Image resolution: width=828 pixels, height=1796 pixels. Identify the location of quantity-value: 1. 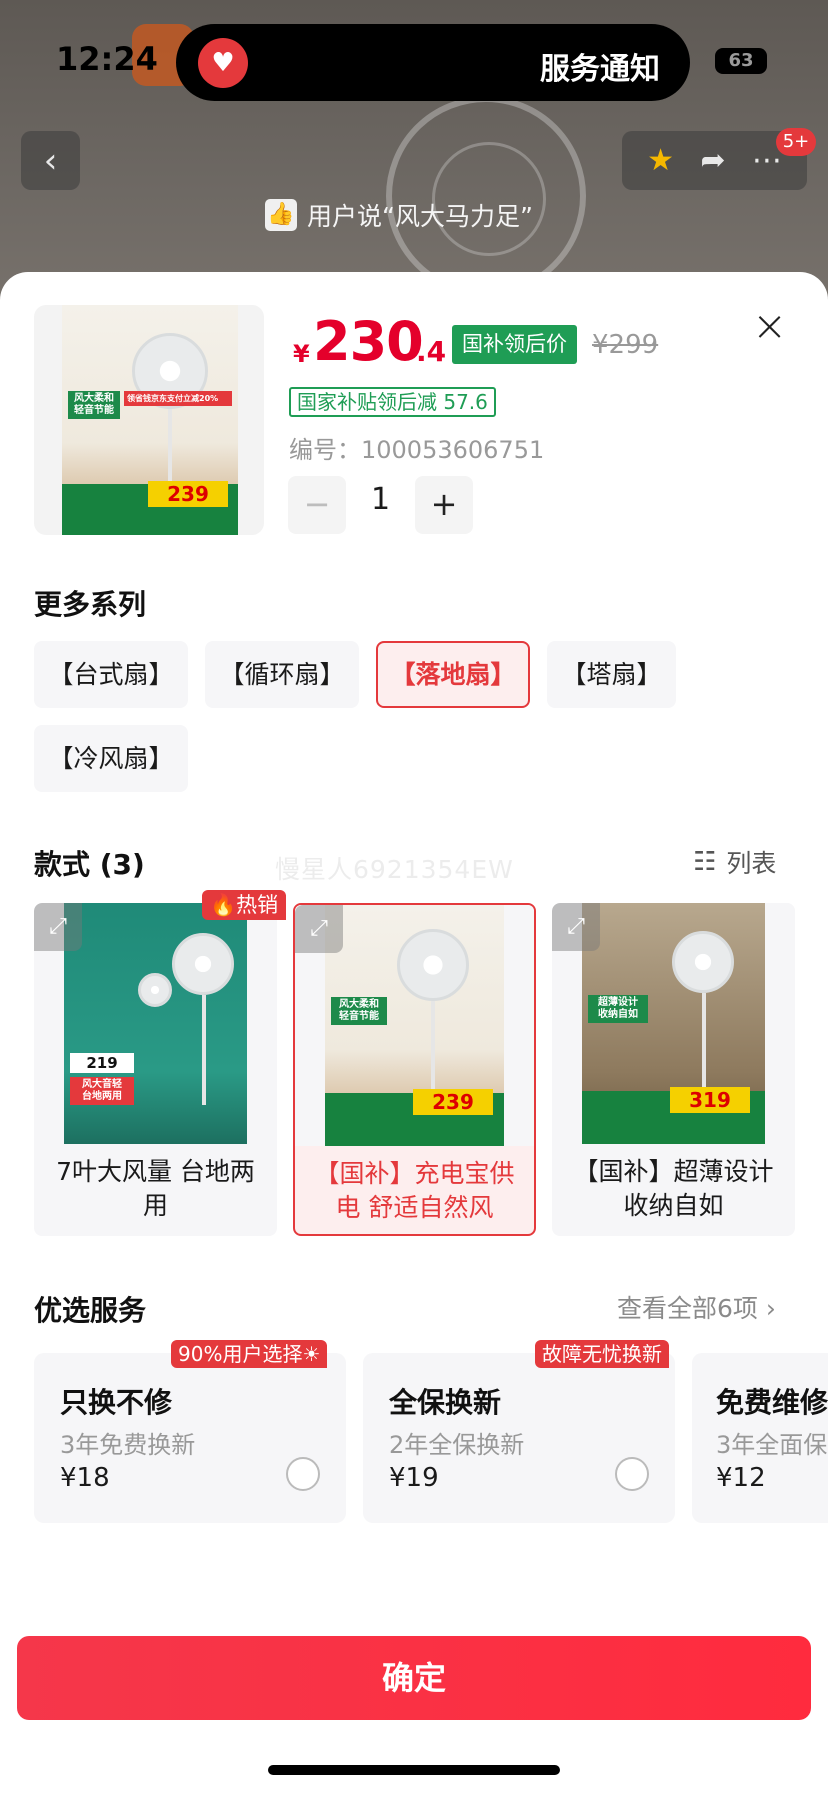
(380, 499).